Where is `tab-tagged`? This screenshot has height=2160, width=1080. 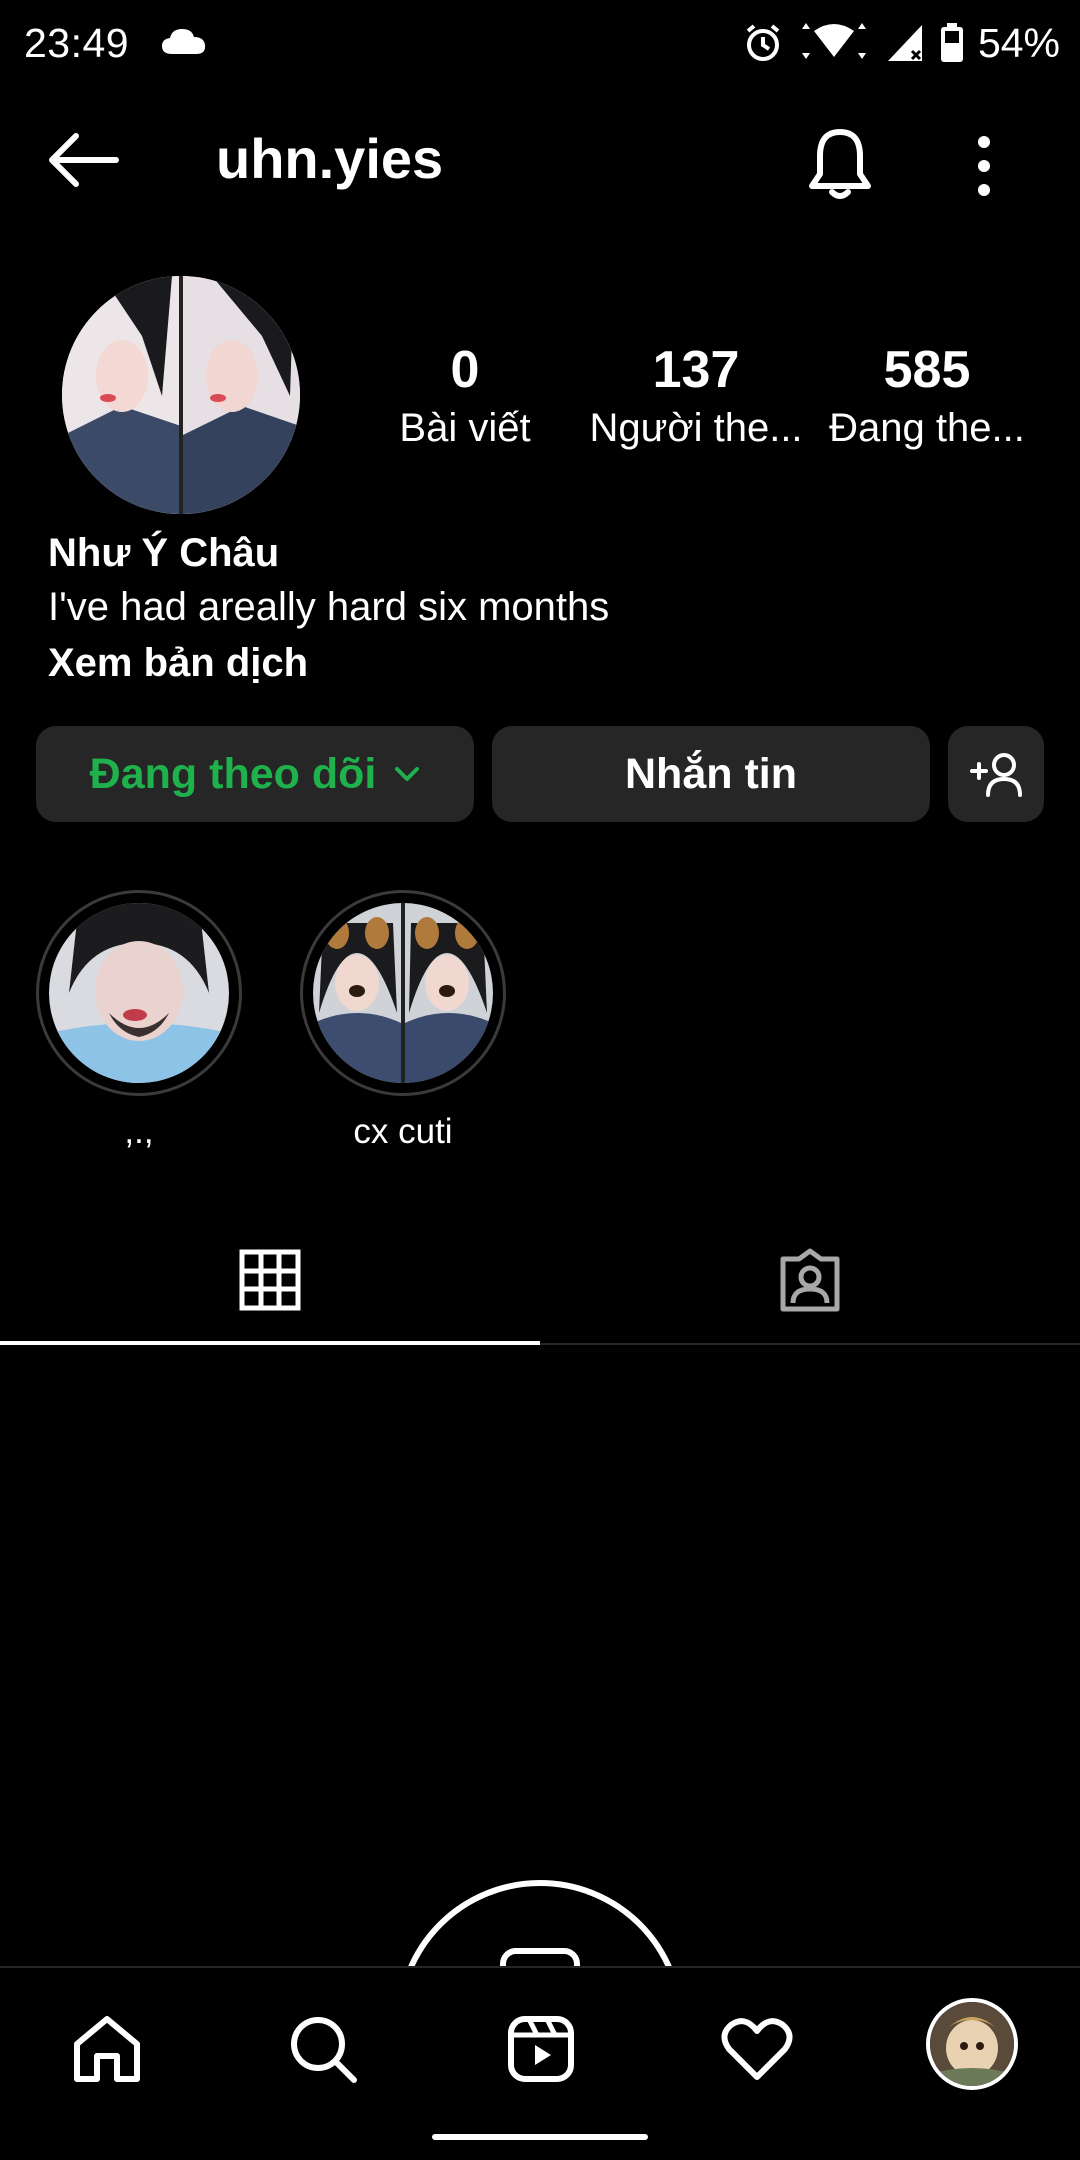 tab-tagged is located at coordinates (810, 1280).